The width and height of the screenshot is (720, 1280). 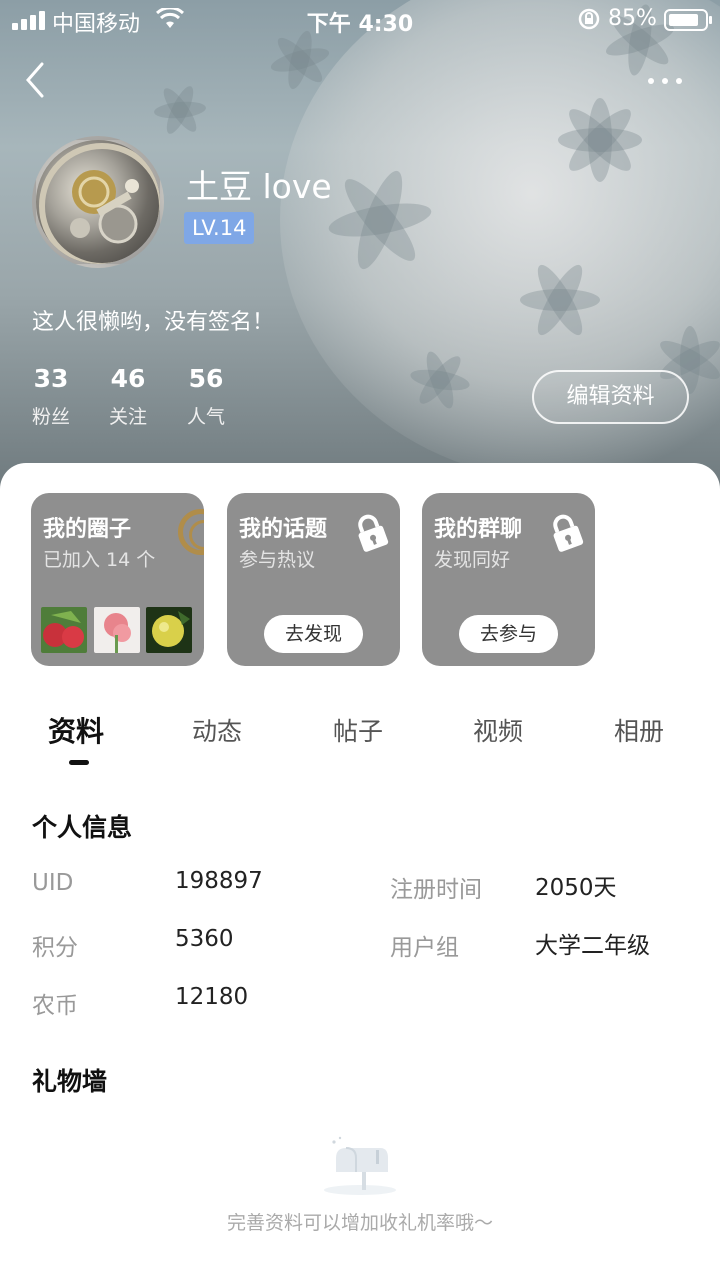 I want to click on empty-mailbox-icon, so click(x=360, y=1165).